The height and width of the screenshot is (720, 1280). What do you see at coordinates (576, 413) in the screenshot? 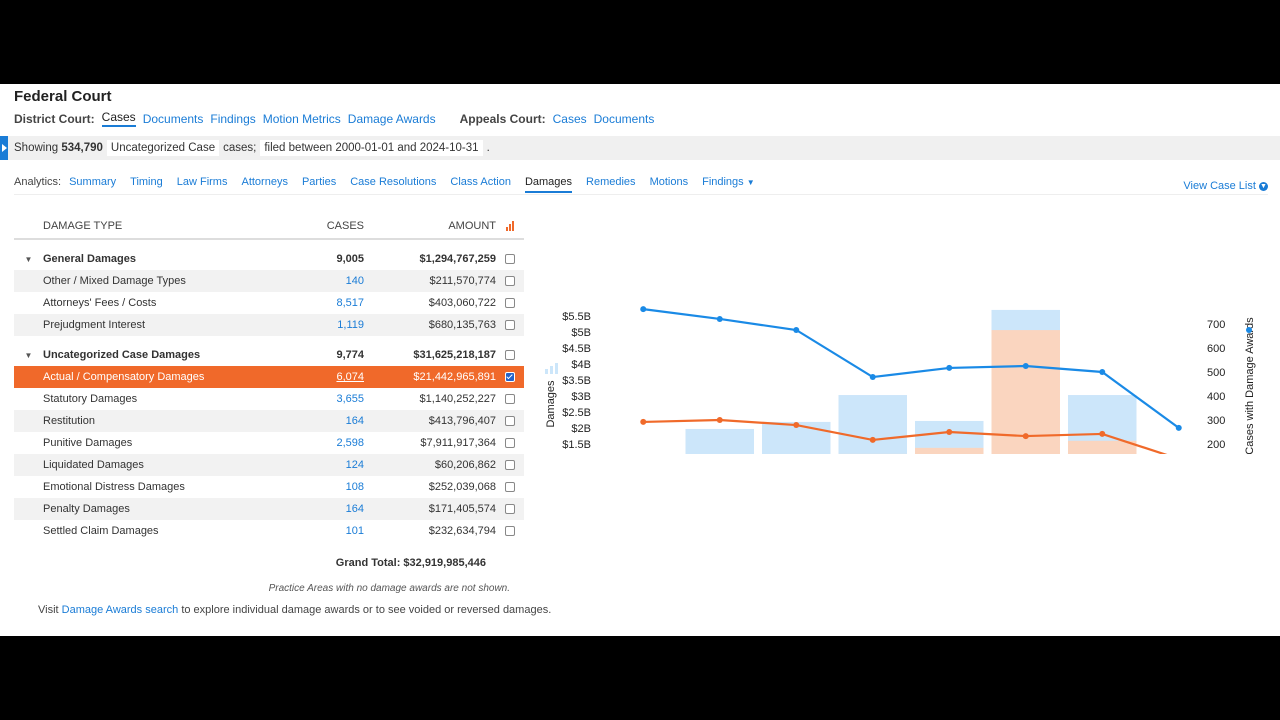
I see `y-tick-label: $2.5B` at bounding box center [576, 413].